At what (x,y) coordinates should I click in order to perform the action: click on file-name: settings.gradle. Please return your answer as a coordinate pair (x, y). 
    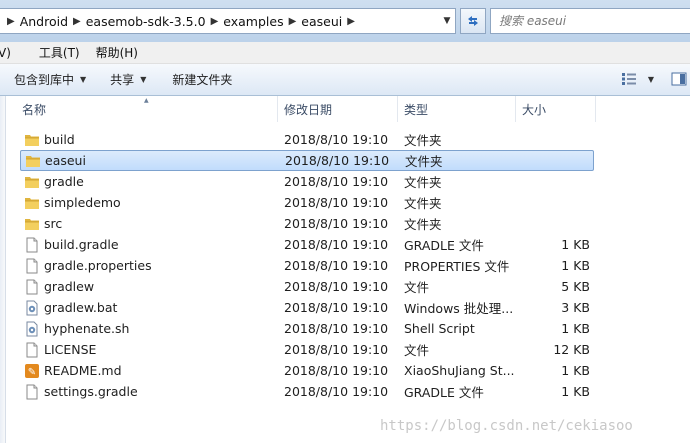
    Looking at the image, I should click on (91, 391).